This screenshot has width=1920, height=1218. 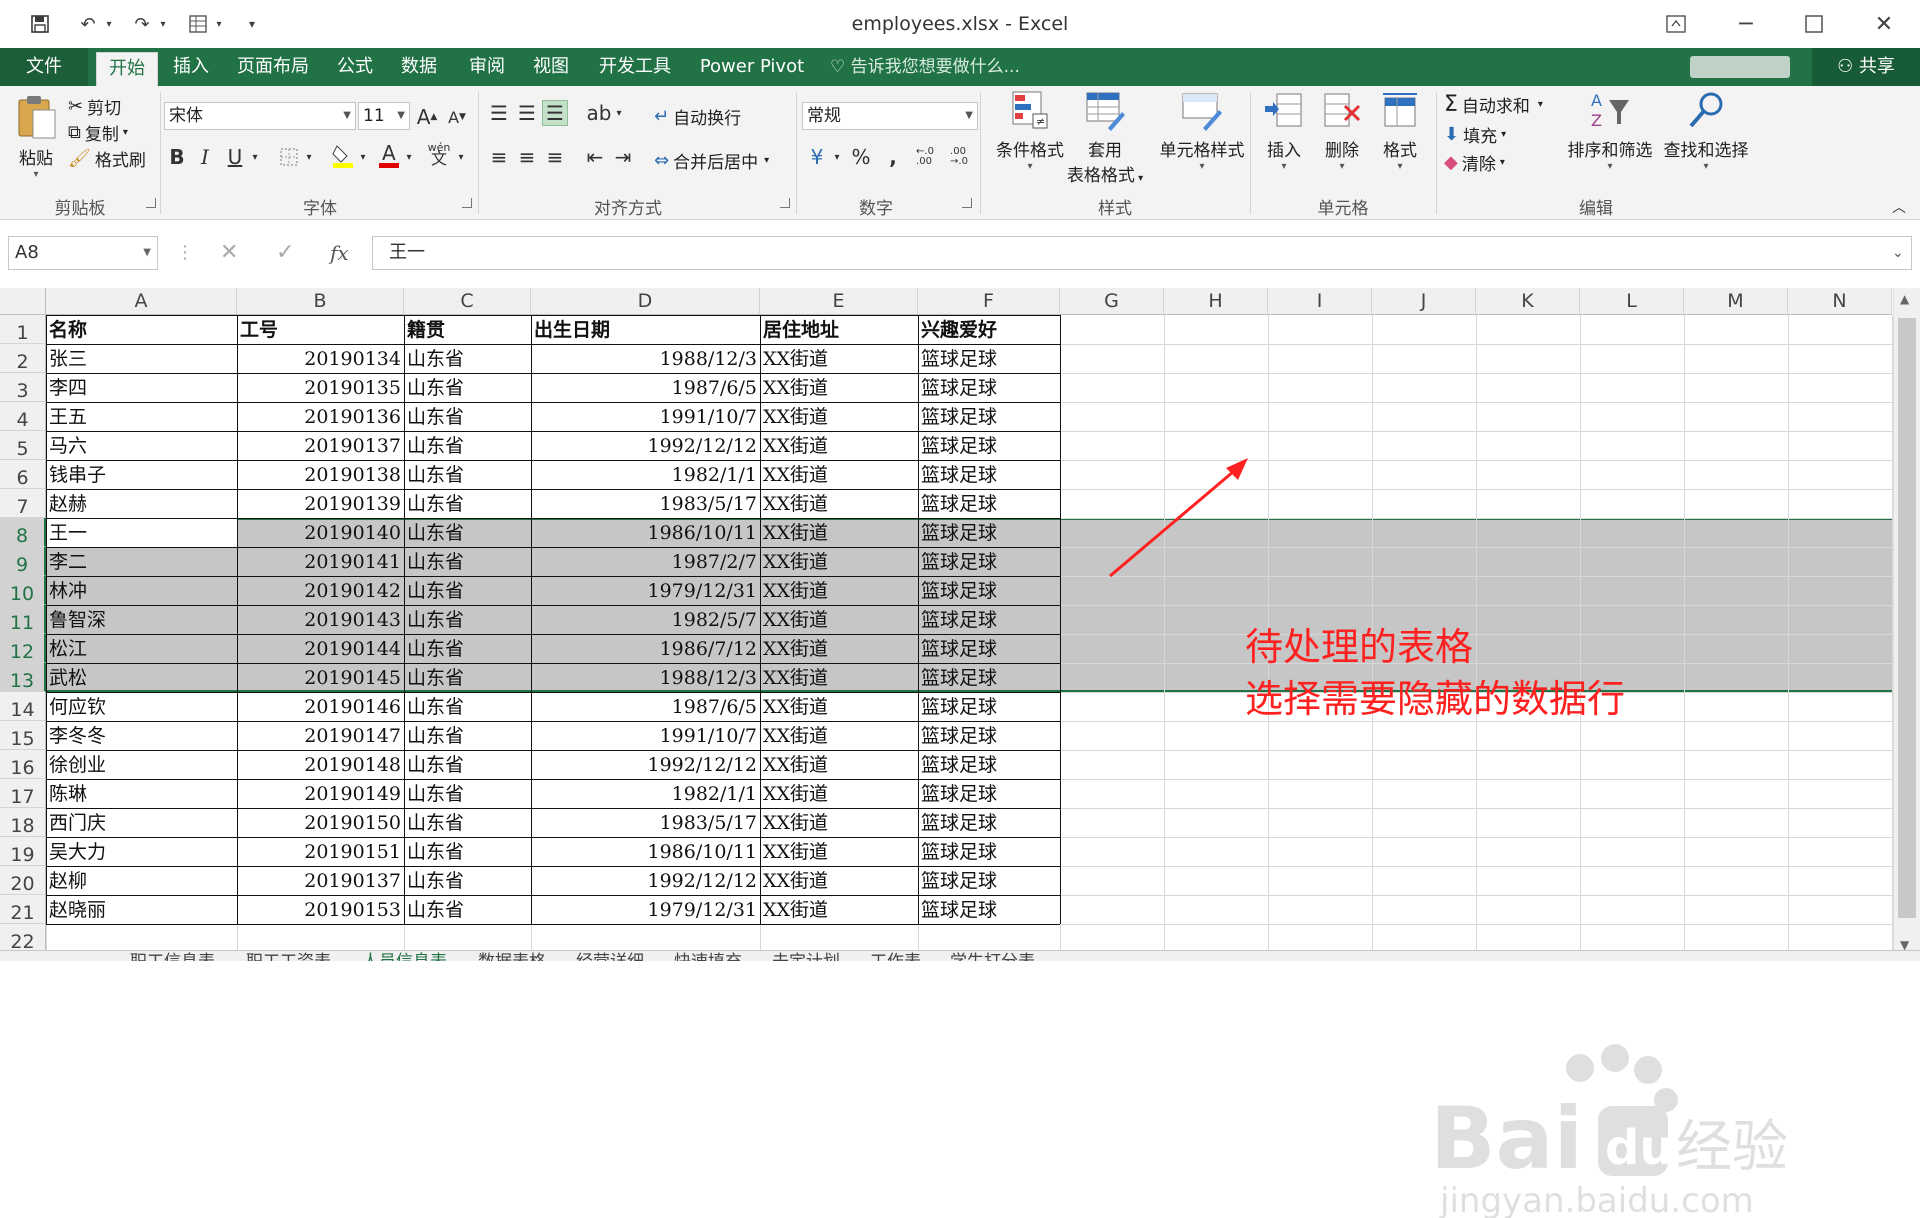 What do you see at coordinates (645, 301) in the screenshot?
I see `column-header-d: D` at bounding box center [645, 301].